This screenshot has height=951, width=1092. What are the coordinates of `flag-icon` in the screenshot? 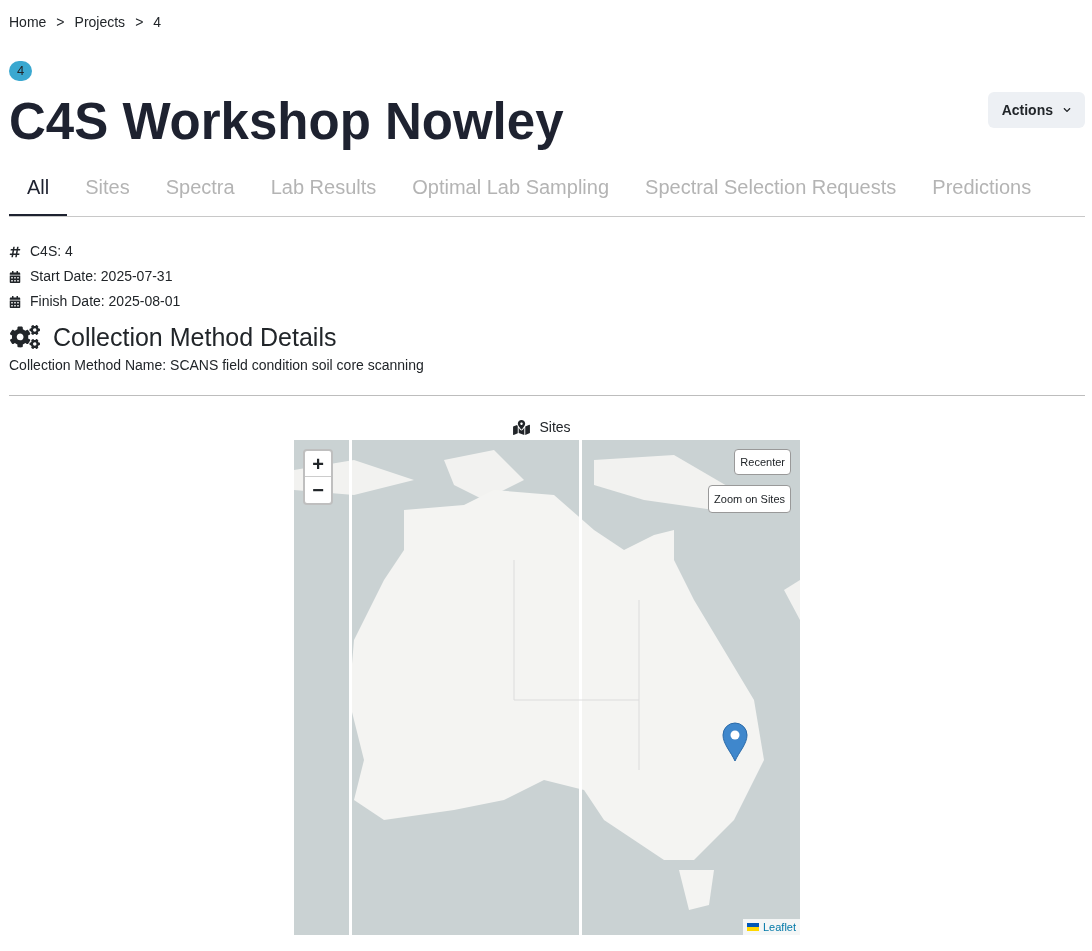 It's located at (752, 926).